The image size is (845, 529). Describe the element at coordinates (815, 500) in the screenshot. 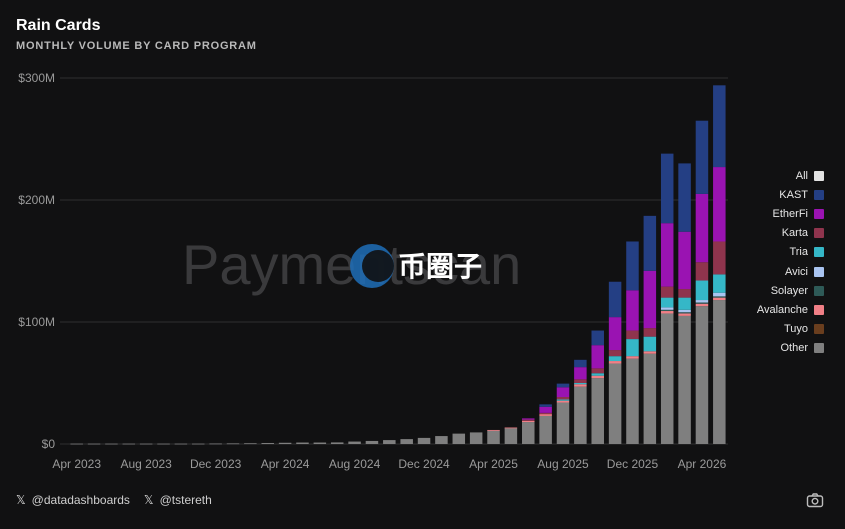

I see `camera-icon` at that location.